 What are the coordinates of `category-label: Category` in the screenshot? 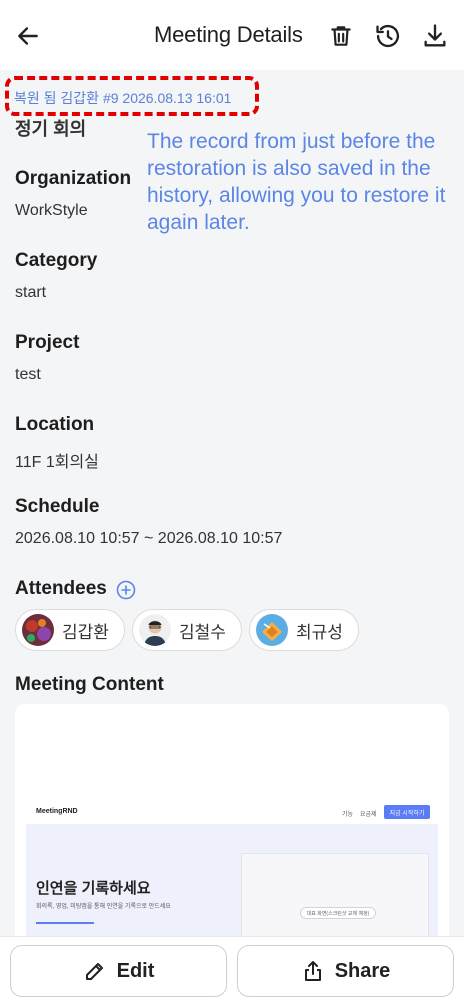 It's located at (56, 260).